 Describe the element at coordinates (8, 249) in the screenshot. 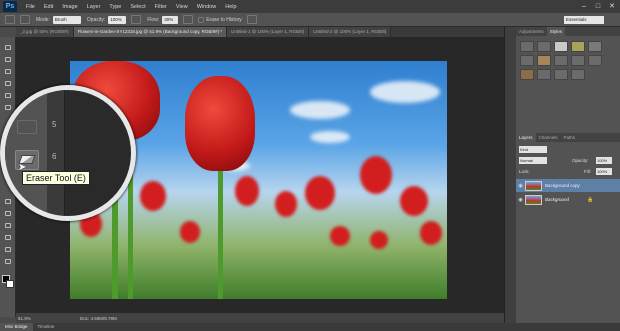

I see `hand-tool-icon` at that location.